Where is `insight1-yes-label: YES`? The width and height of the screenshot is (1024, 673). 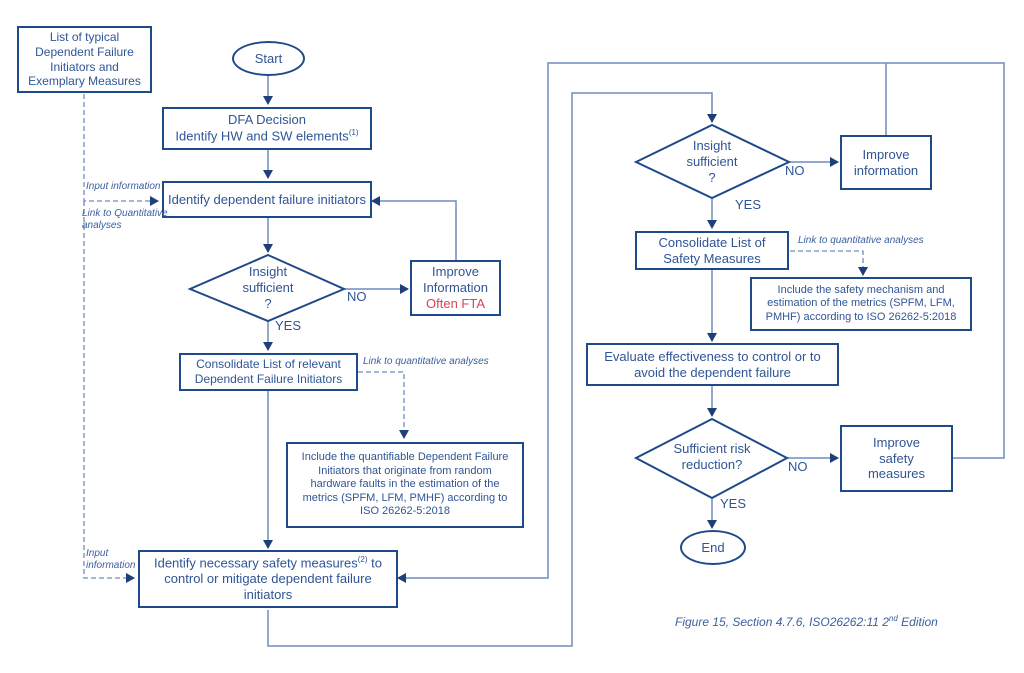
insight1-yes-label: YES is located at coordinates (288, 325).